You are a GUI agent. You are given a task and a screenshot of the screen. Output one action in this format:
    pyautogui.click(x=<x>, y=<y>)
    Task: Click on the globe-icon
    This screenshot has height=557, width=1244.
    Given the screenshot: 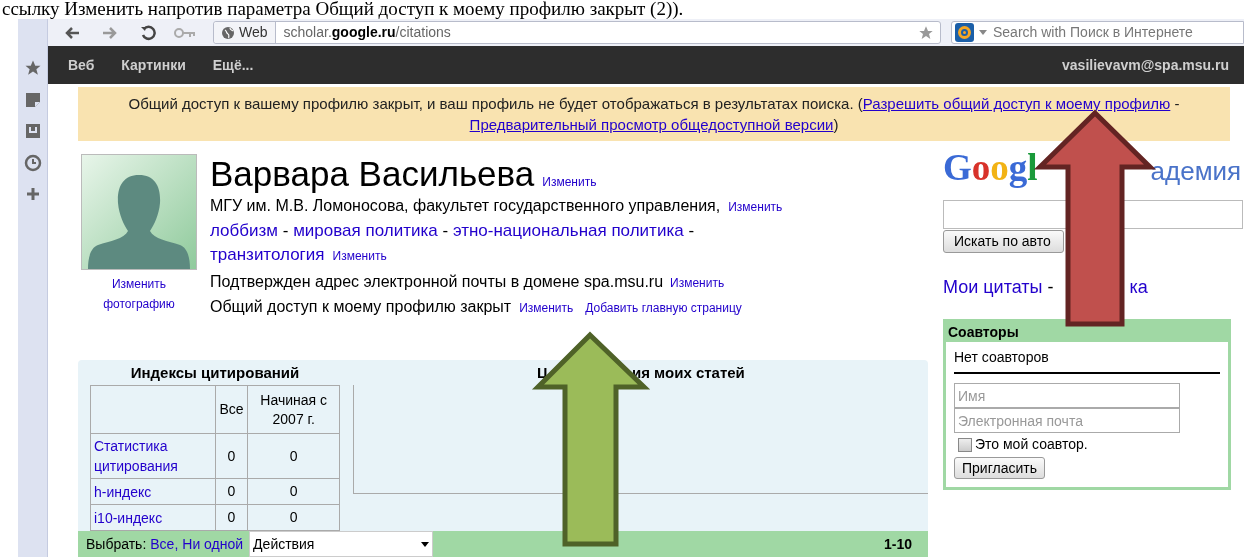 What is the action you would take?
    pyautogui.click(x=228, y=32)
    